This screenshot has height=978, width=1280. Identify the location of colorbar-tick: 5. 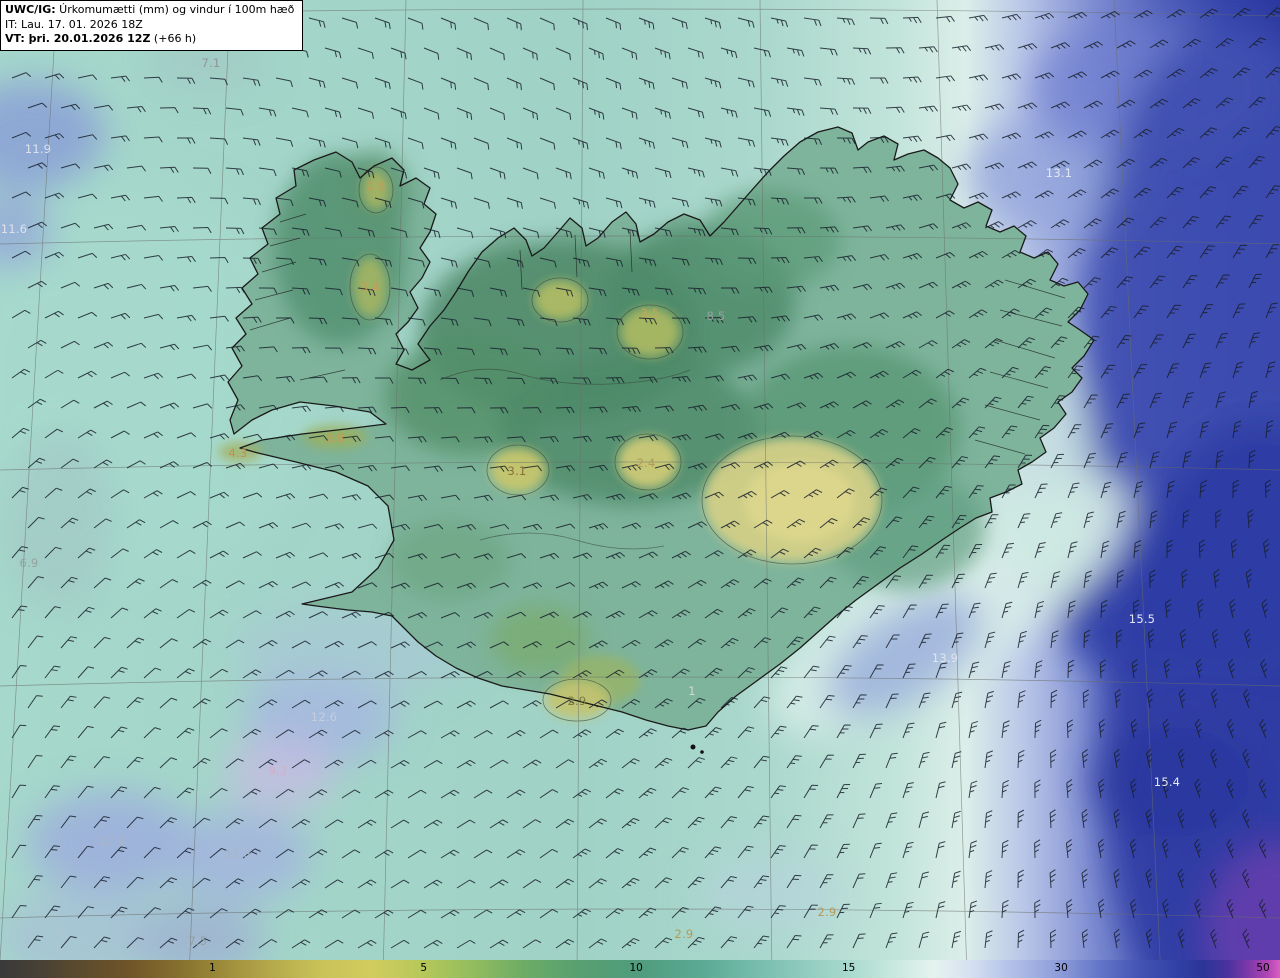
(424, 968).